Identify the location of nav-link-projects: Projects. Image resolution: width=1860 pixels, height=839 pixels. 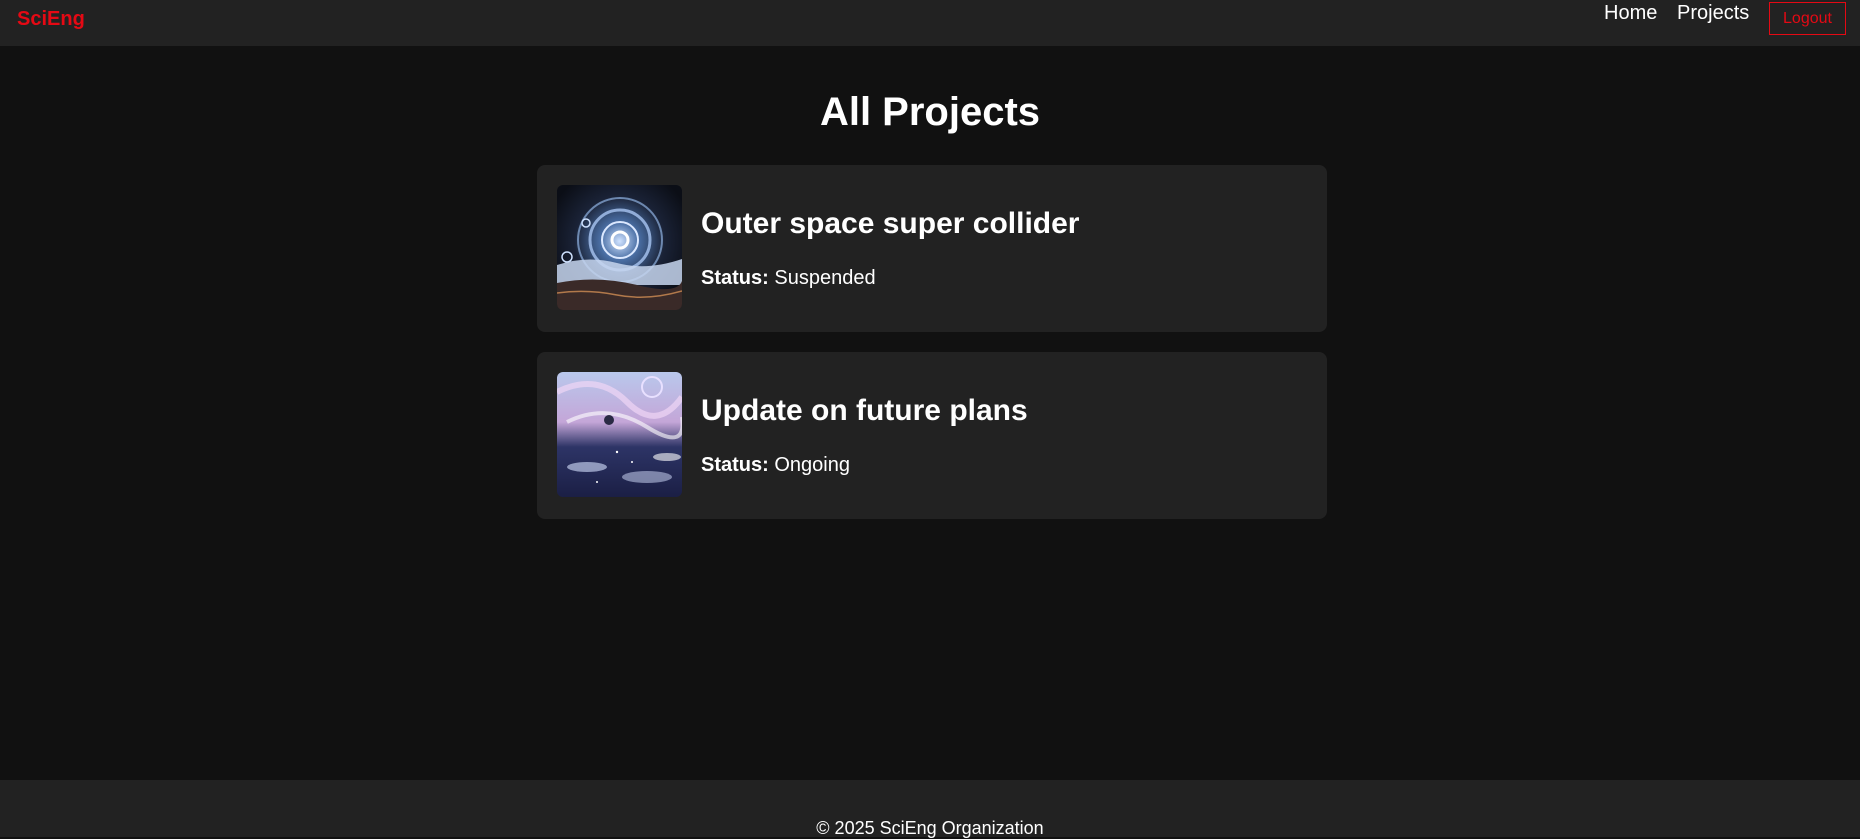
(1713, 13).